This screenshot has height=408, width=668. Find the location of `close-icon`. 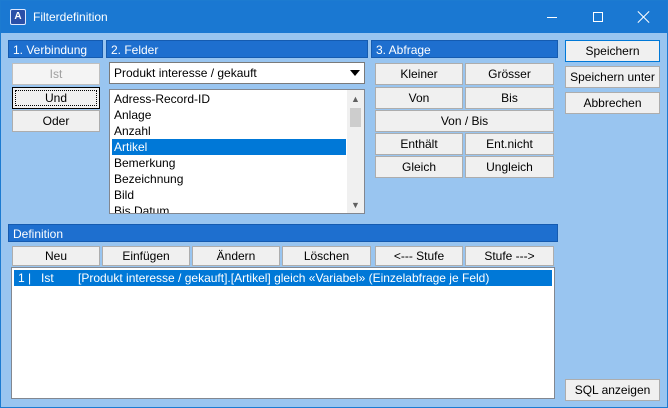

close-icon is located at coordinates (644, 17).